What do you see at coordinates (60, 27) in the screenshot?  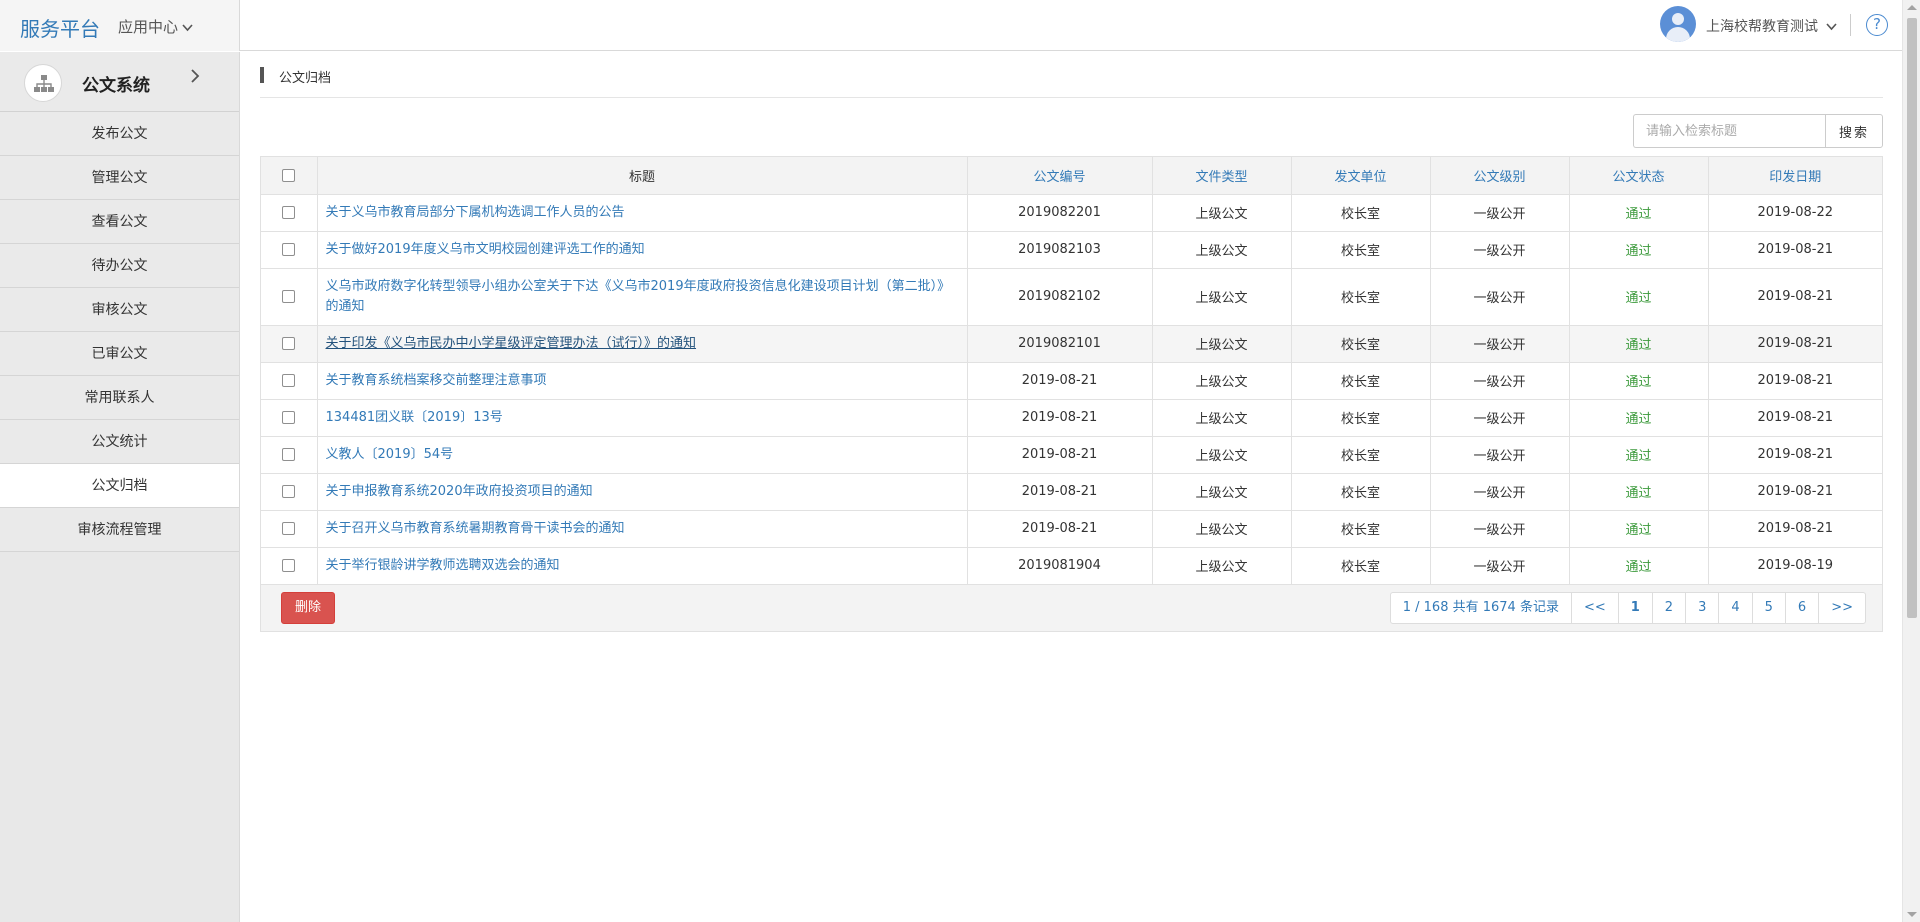 I see `brand-title: 服务平台` at bounding box center [60, 27].